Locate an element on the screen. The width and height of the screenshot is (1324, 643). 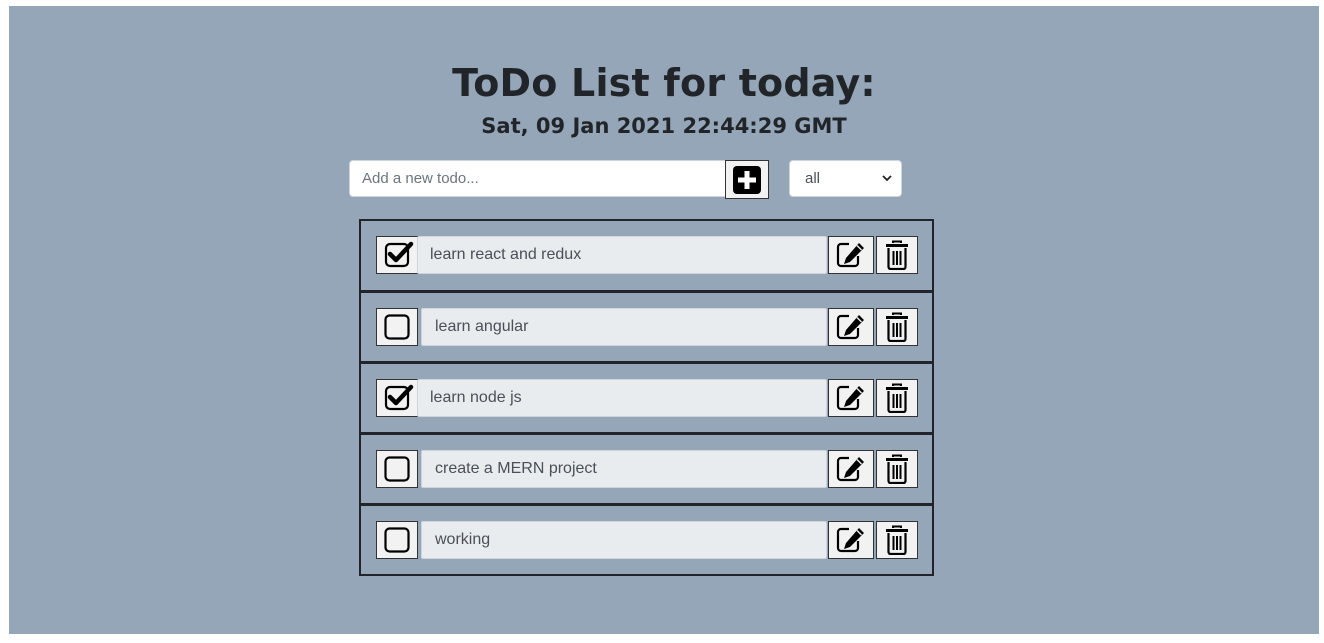
todo-text: learn react and redux is located at coordinates (622, 255).